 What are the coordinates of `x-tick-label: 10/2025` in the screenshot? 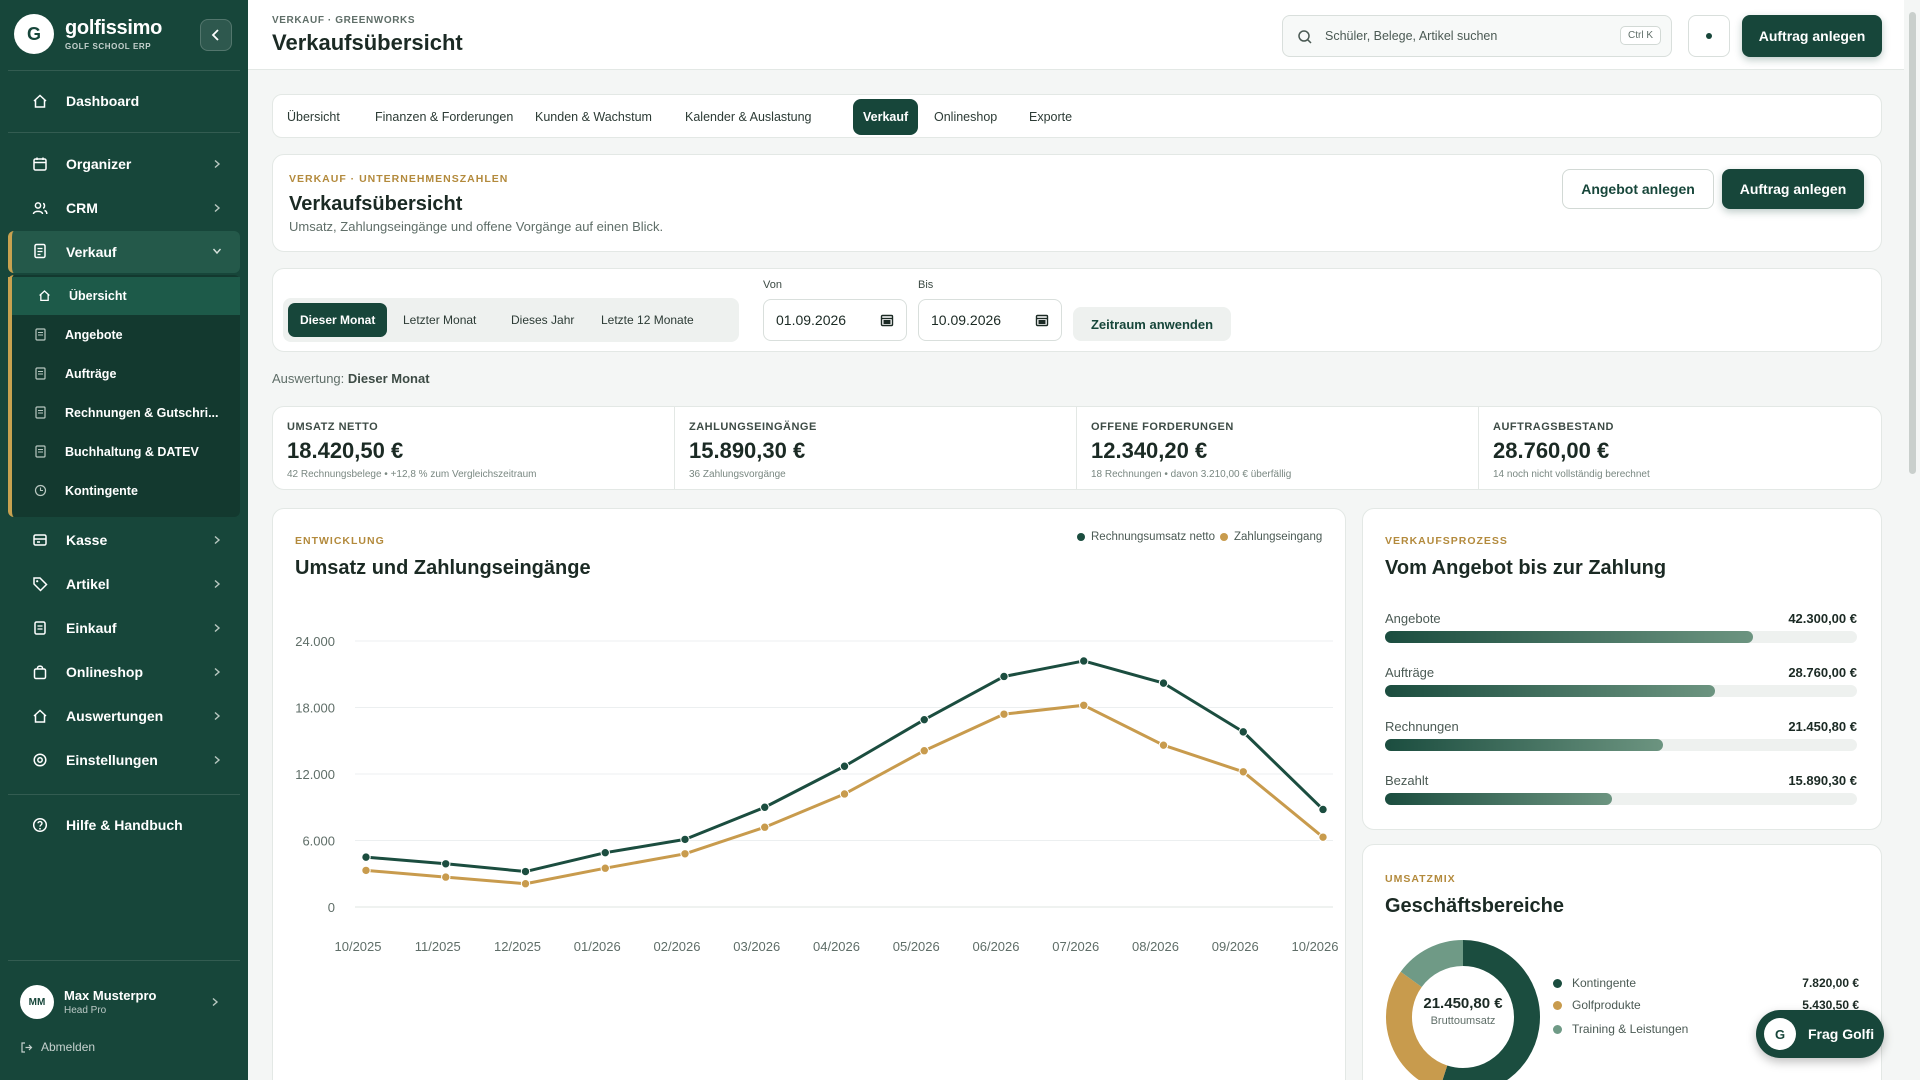 It's located at (358, 946).